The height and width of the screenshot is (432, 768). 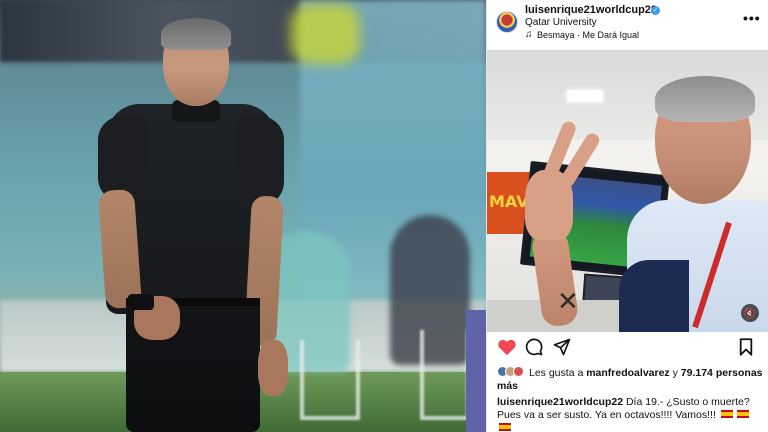 What do you see at coordinates (273, 368) in the screenshot?
I see `coach-hand-right` at bounding box center [273, 368].